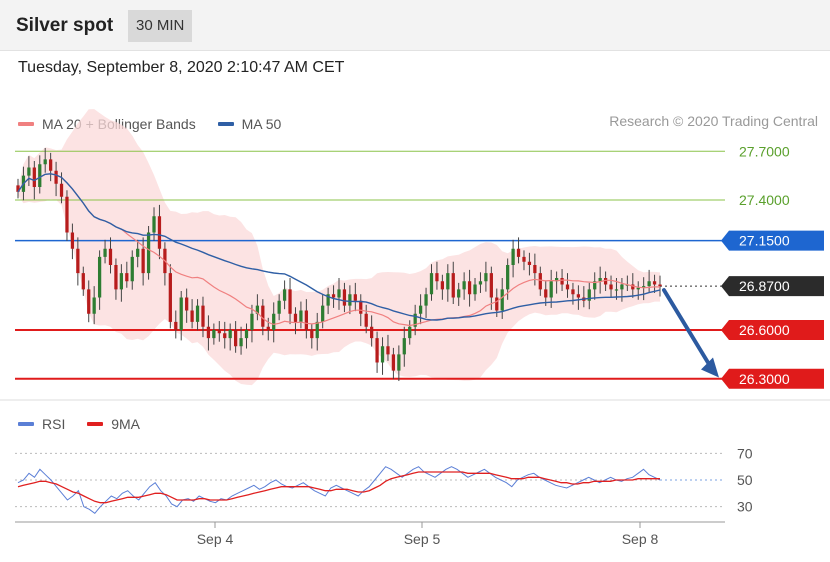 Image resolution: width=830 pixels, height=562 pixels. I want to click on x-tick-label: Sep 8, so click(640, 539).